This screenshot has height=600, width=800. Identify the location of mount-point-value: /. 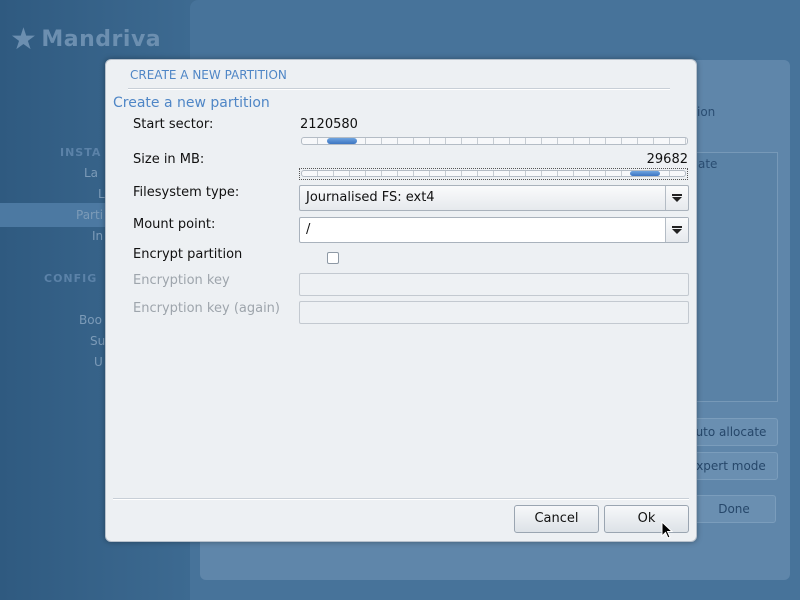
(308, 229).